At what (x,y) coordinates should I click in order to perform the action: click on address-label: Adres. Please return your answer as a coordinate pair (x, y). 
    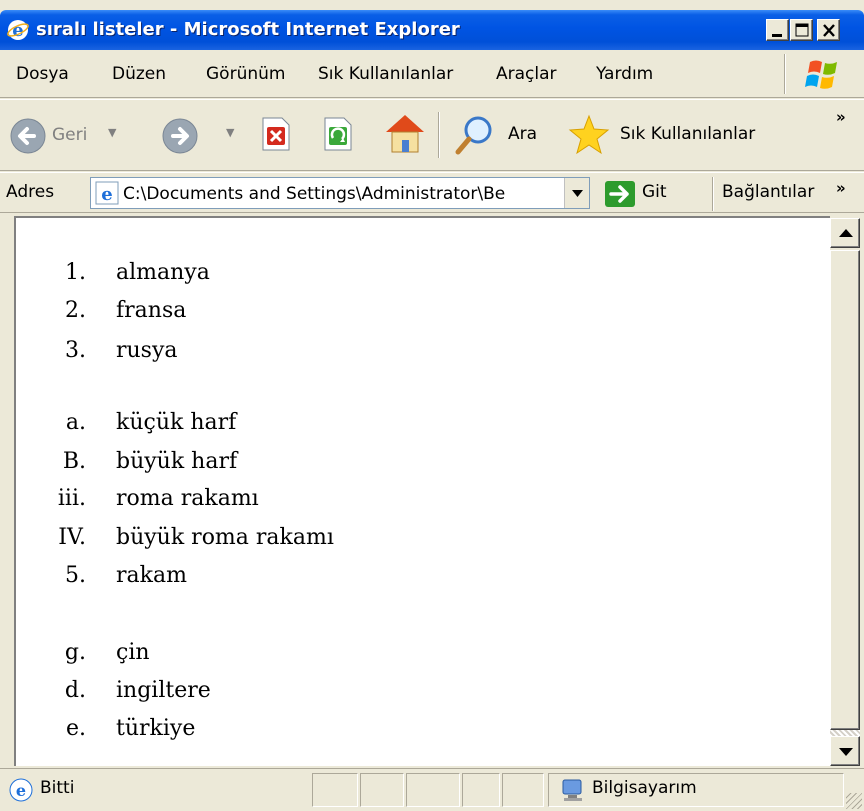
    Looking at the image, I should click on (30, 192).